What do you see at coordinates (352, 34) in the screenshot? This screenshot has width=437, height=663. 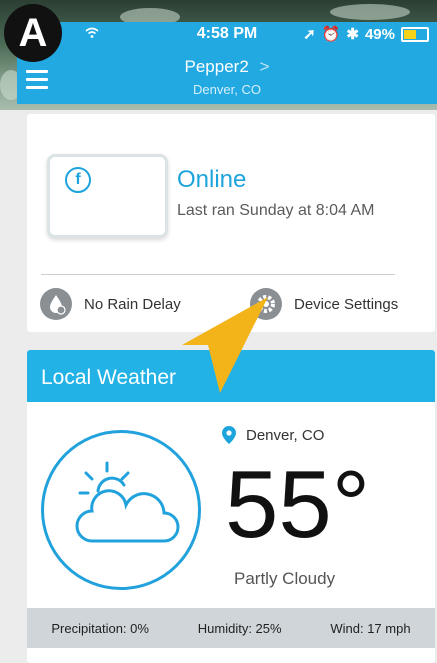 I see `bluetooth-icon: ✱` at bounding box center [352, 34].